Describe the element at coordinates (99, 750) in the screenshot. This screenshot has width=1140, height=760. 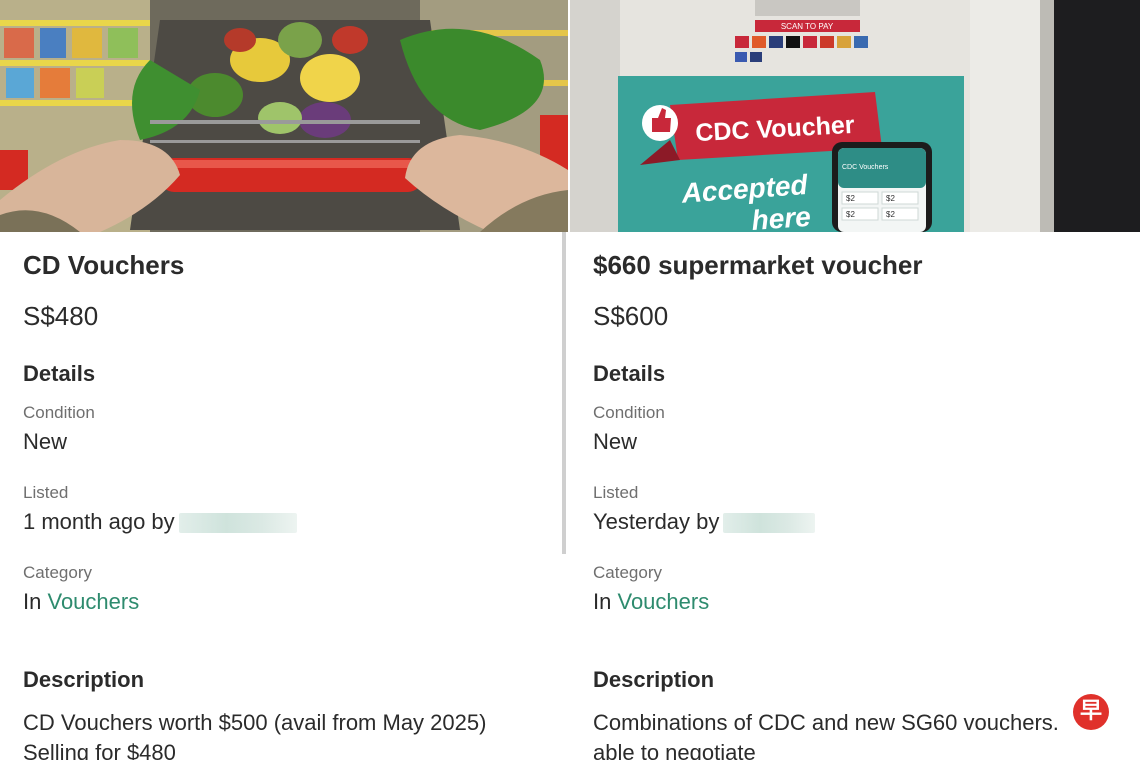
I see `description-line-2: Selling for $480` at that location.